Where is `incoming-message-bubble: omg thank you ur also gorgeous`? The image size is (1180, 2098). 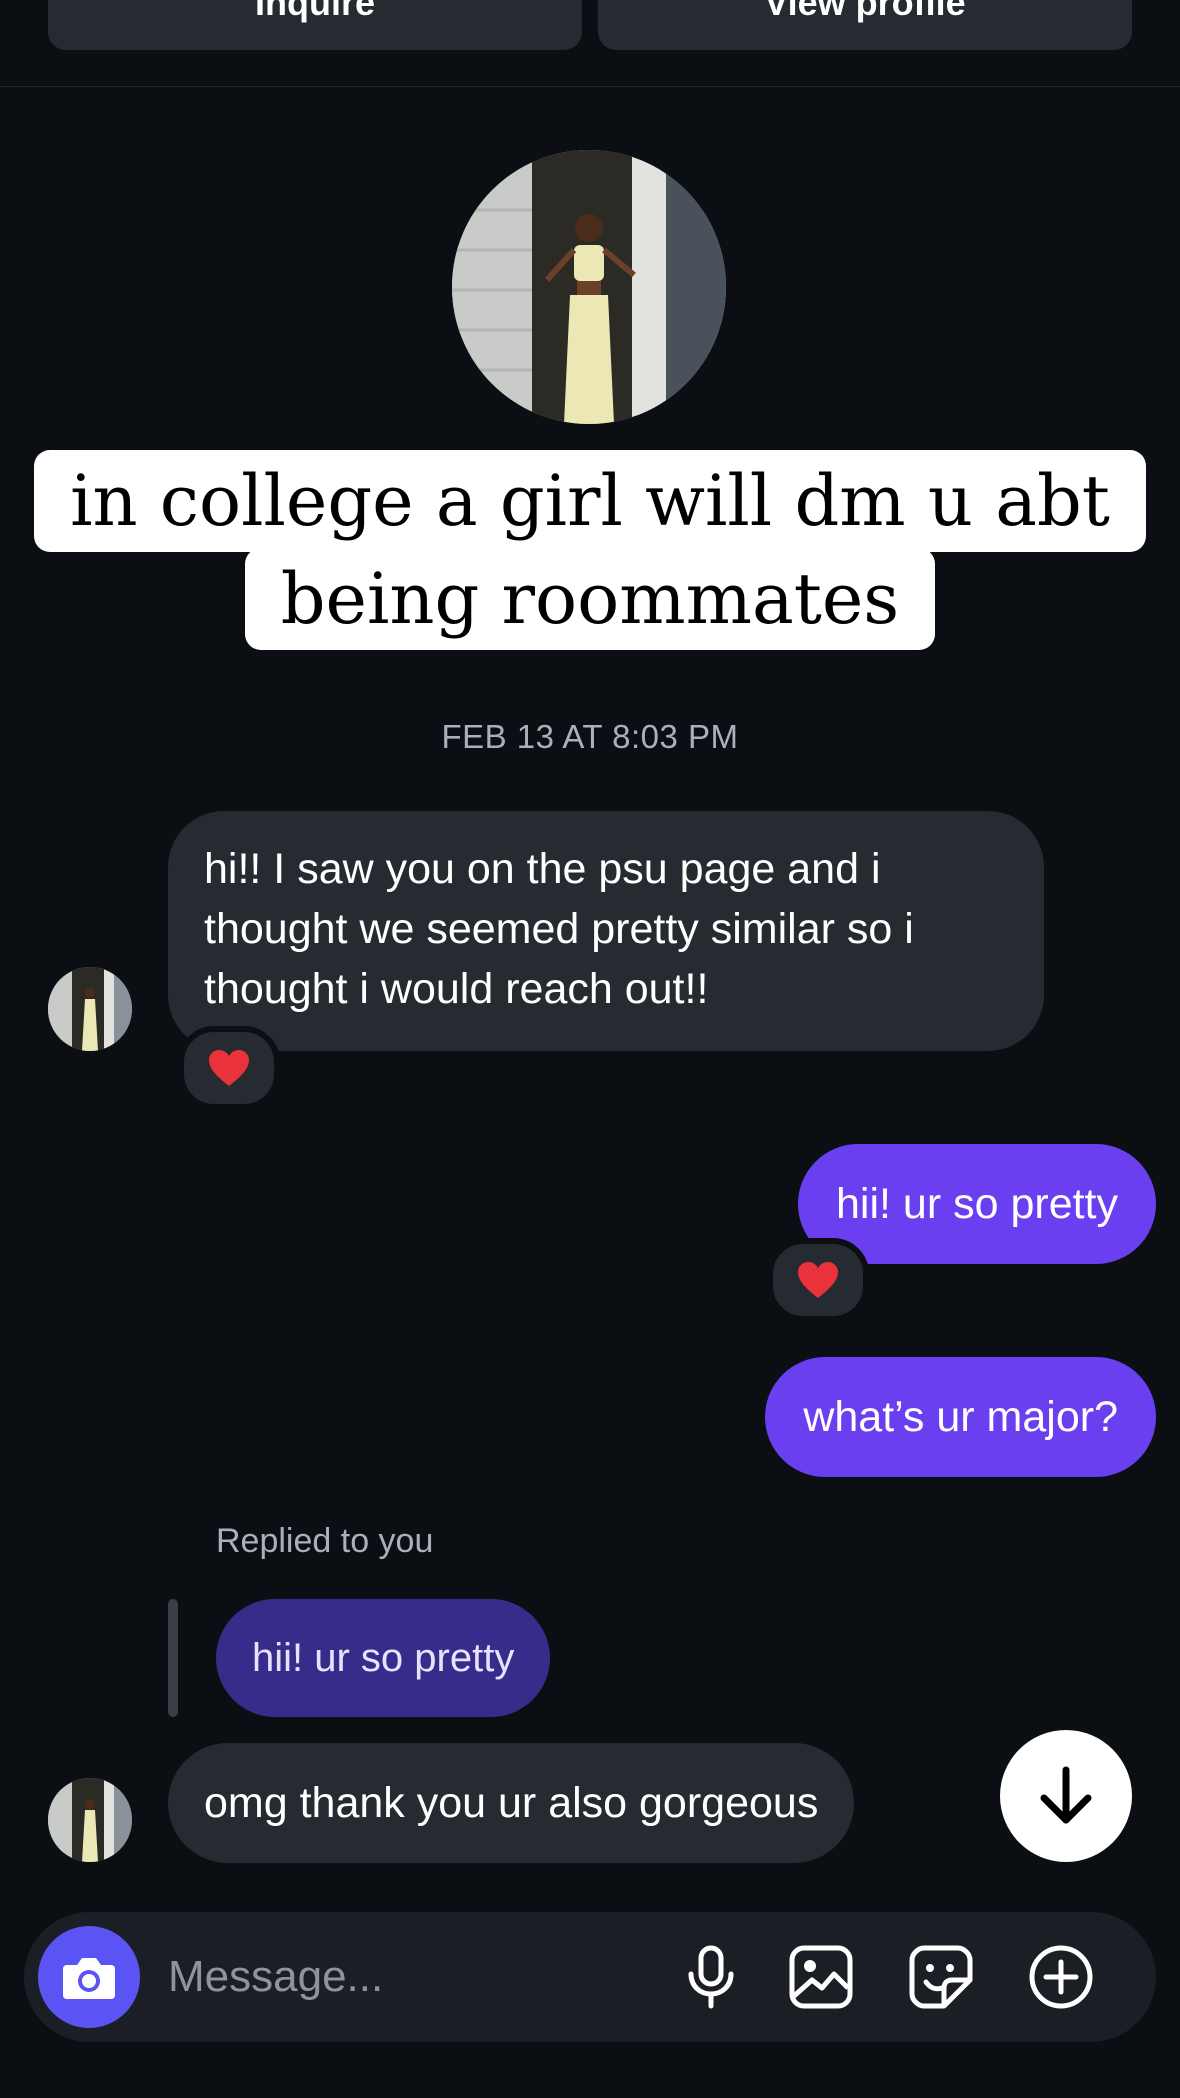 incoming-message-bubble: omg thank you ur also gorgeous is located at coordinates (511, 1803).